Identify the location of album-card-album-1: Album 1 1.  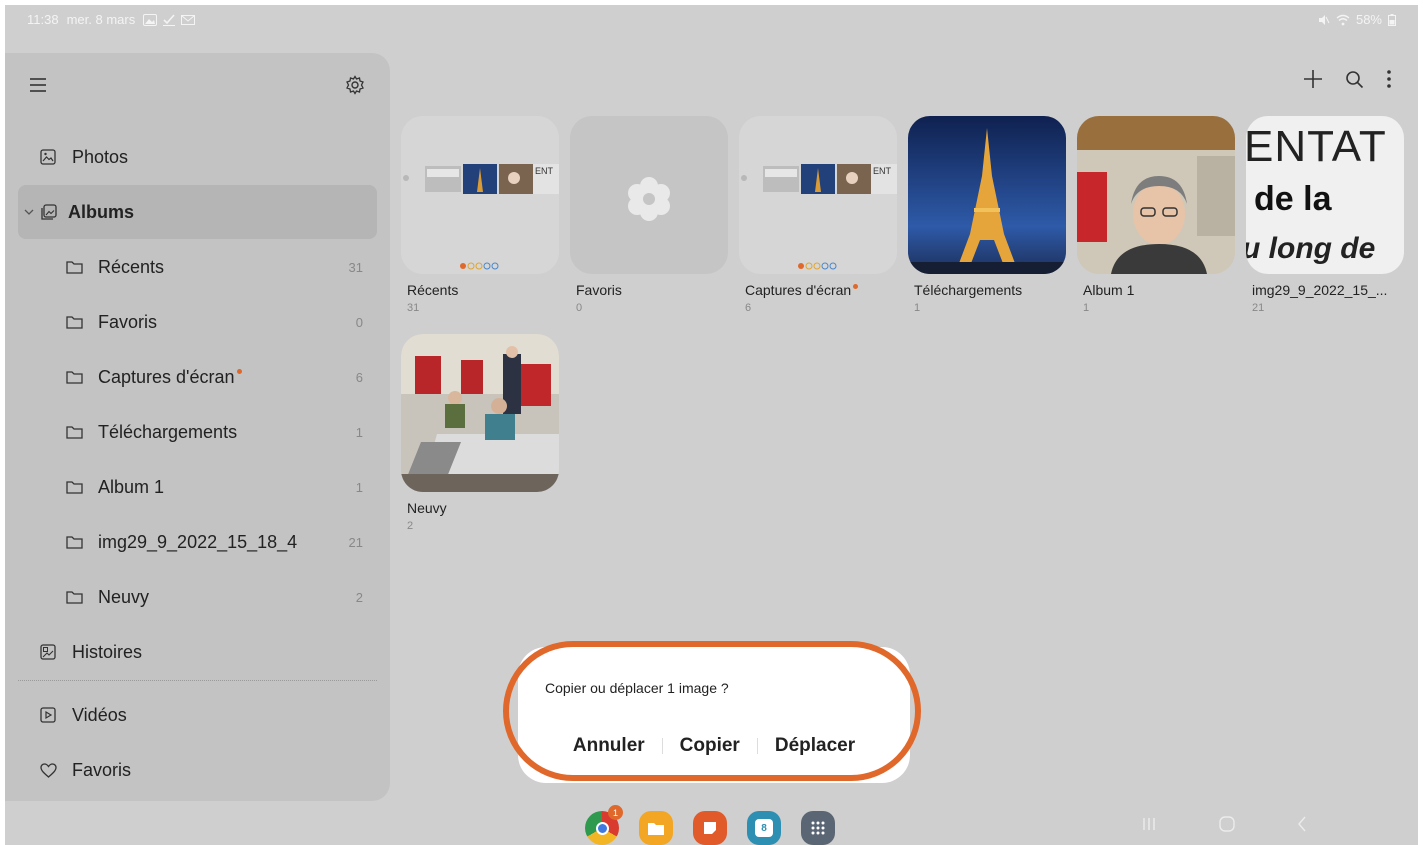
(1156, 215).